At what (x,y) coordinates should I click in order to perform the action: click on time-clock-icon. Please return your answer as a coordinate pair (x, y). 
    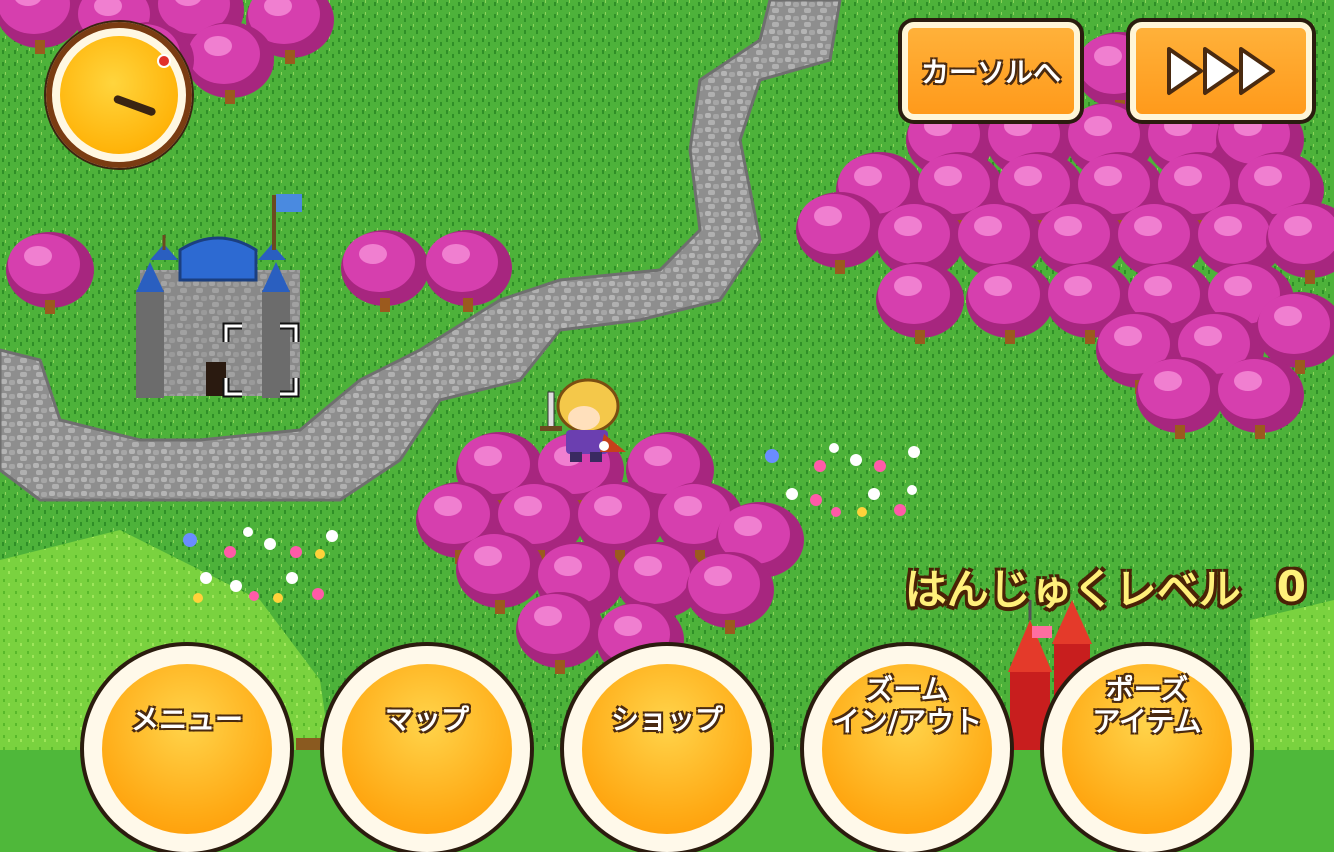
    Looking at the image, I should click on (119, 95).